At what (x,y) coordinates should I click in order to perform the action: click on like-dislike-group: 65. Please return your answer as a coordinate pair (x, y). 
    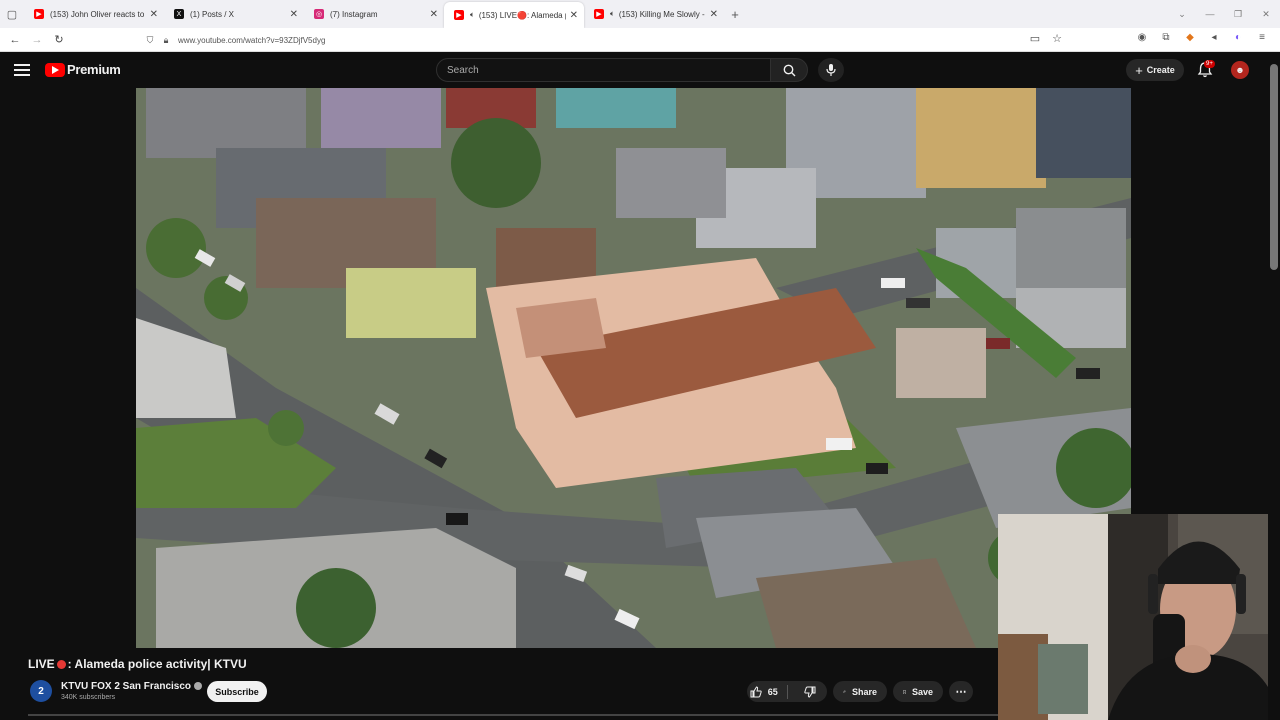
    Looking at the image, I should click on (787, 691).